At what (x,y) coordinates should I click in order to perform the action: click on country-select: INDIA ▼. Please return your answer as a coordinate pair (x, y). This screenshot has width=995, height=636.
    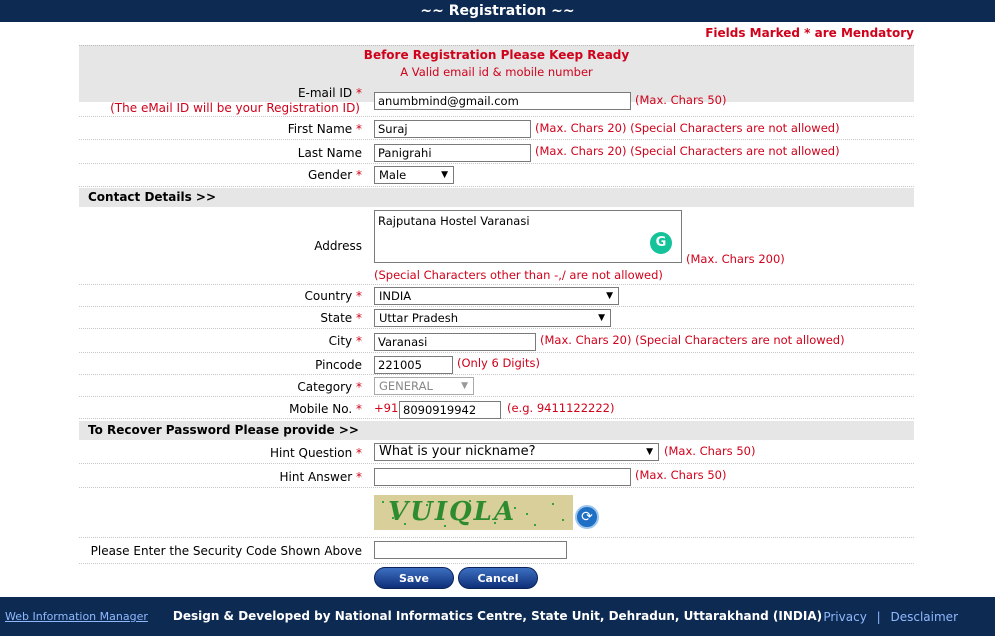
    Looking at the image, I should click on (496, 296).